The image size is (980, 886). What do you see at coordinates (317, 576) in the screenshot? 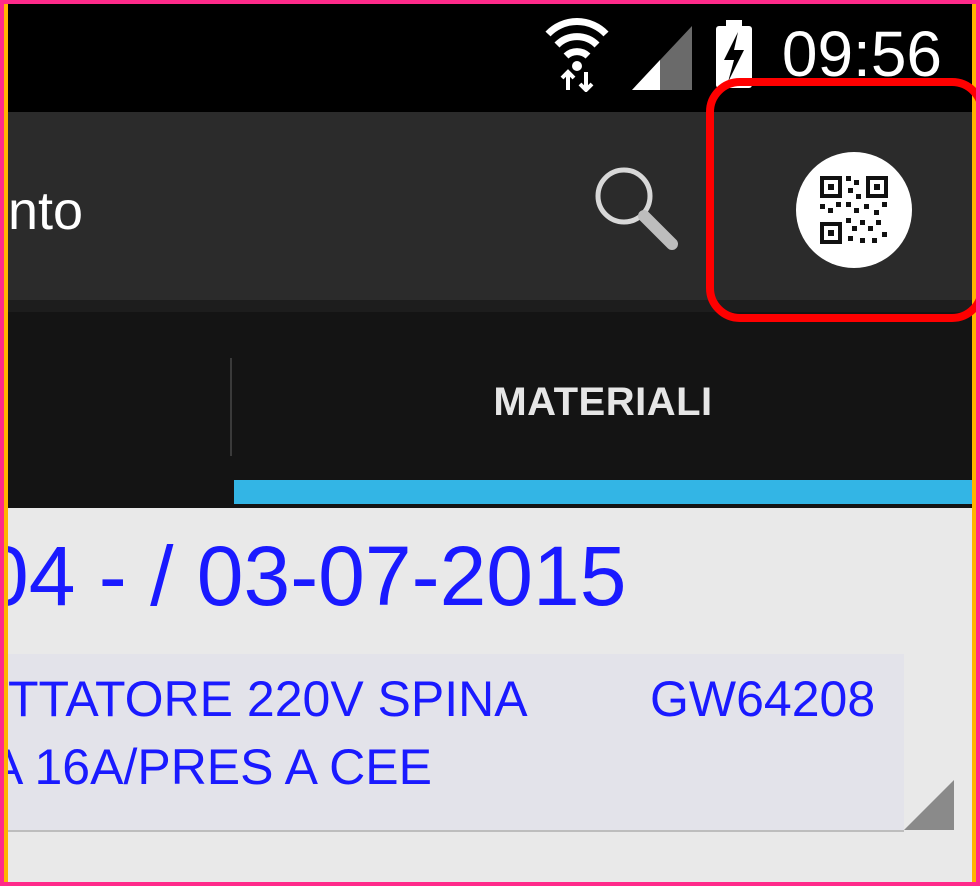
I see `content-title: 04 - / 03-07-2015` at bounding box center [317, 576].